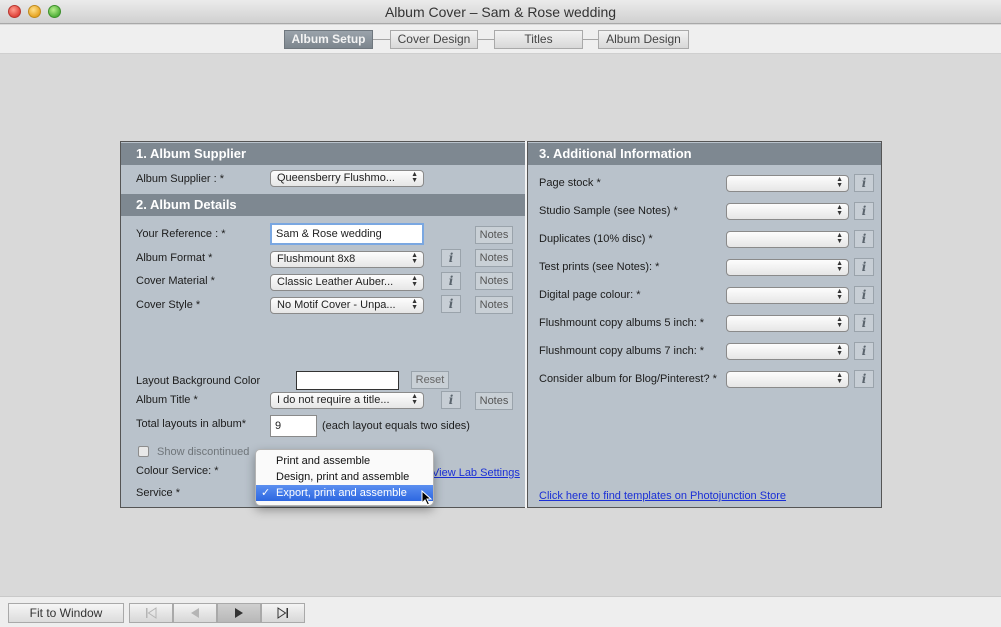 This screenshot has height=627, width=1001. What do you see at coordinates (293, 426) in the screenshot?
I see `total-layouts-input: 9` at bounding box center [293, 426].